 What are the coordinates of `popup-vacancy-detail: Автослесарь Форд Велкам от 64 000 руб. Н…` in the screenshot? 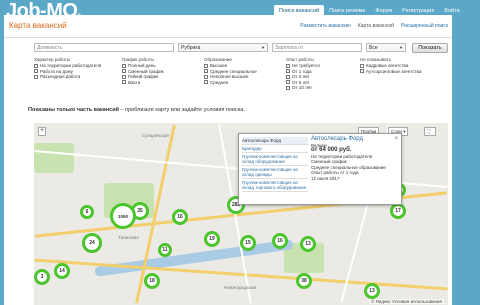 It's located at (351, 158).